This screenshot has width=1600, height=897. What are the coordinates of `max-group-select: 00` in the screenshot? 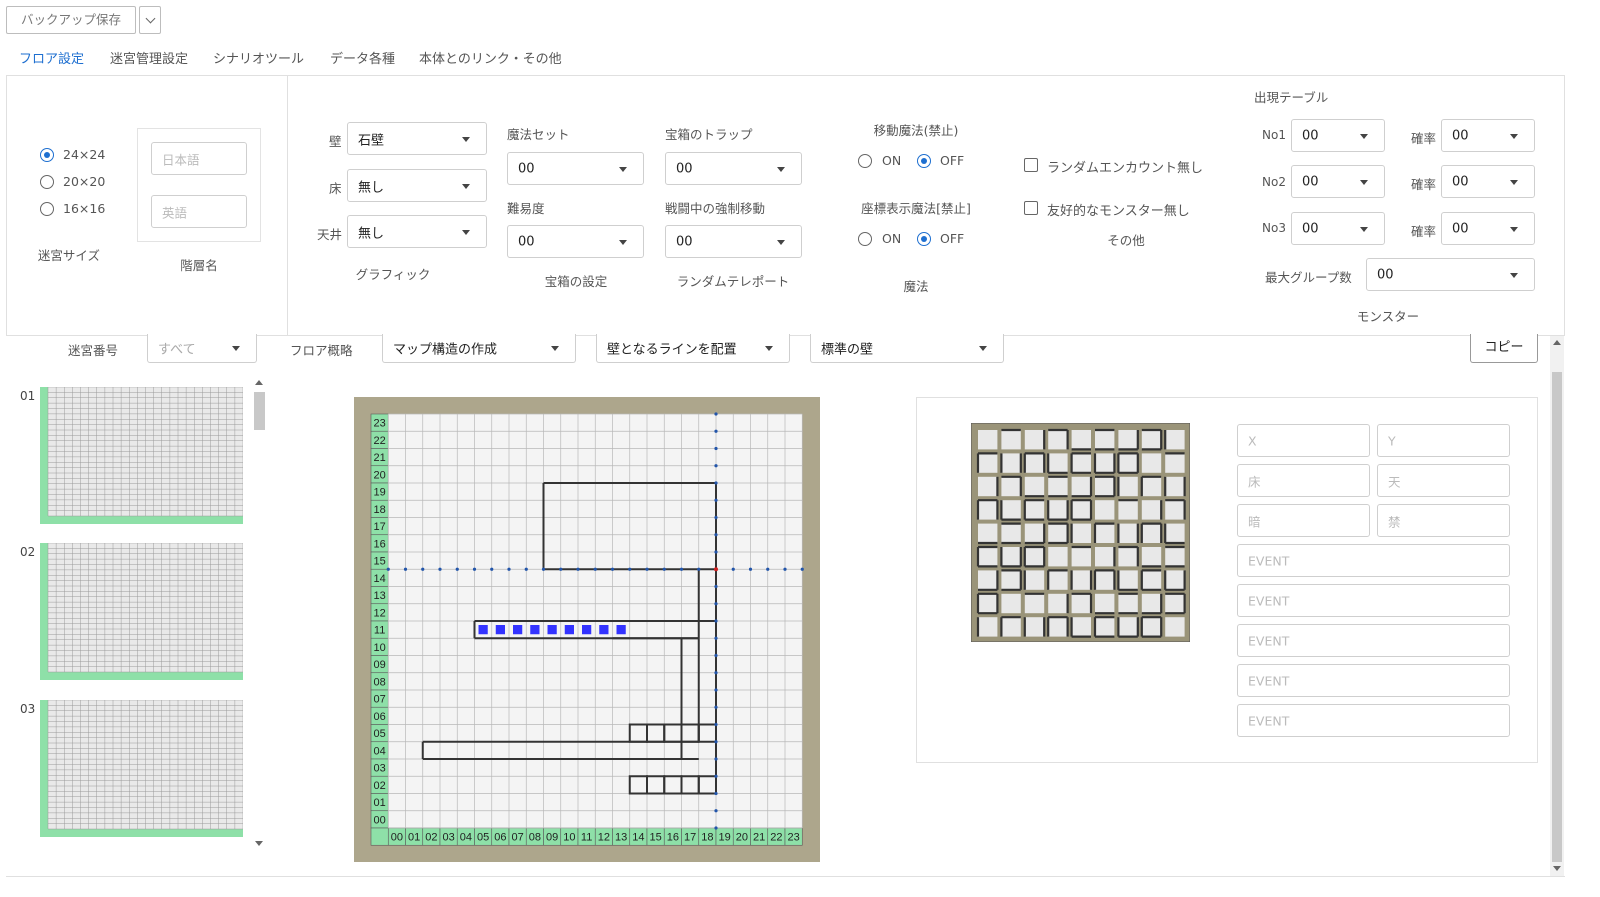 It's located at (1450, 274).